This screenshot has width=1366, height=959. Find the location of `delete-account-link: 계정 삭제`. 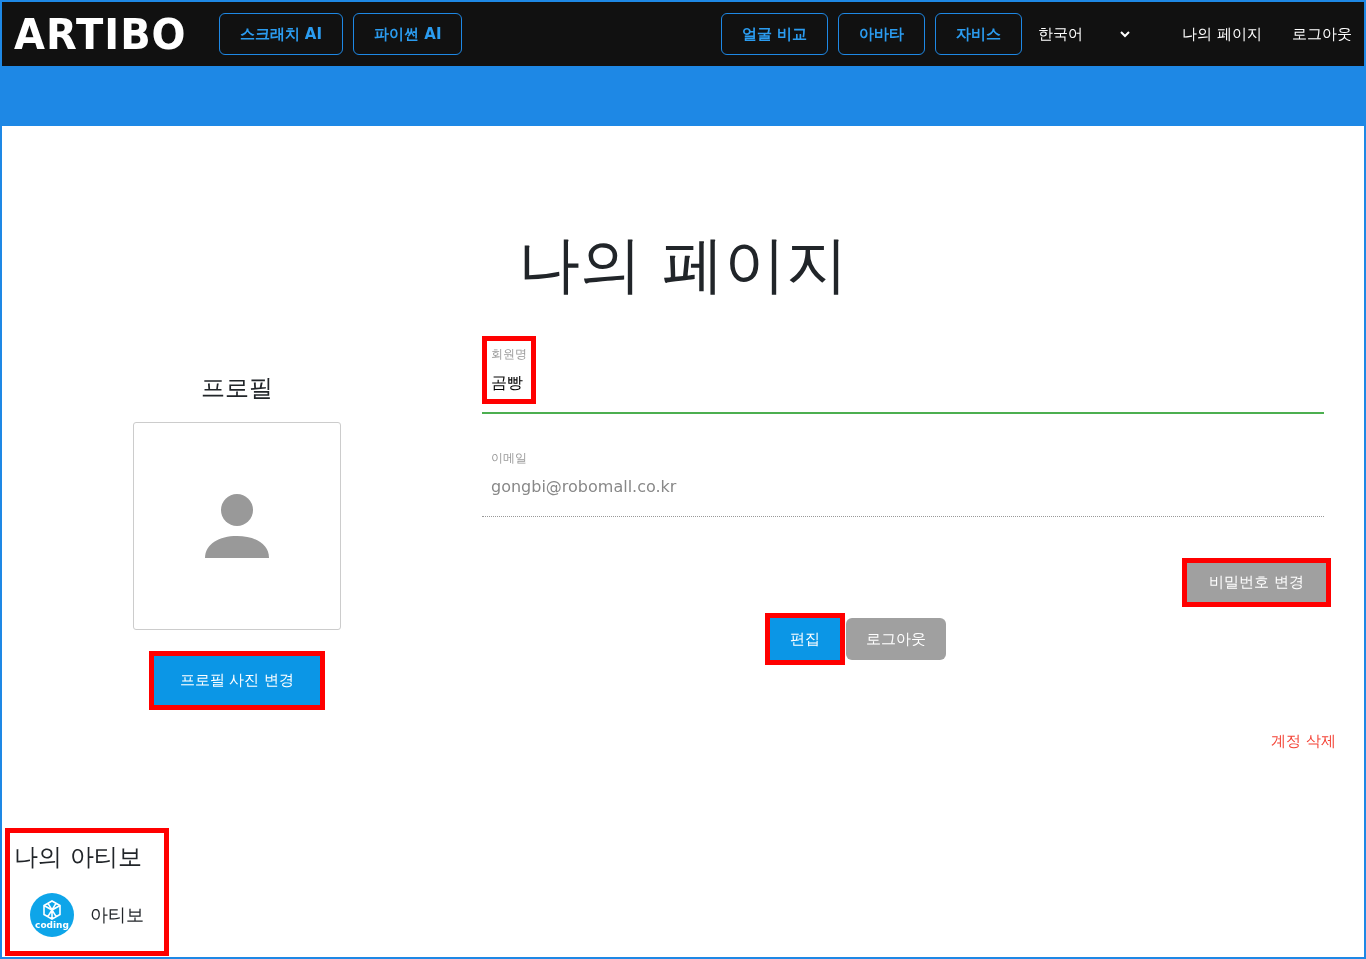

delete-account-link: 계정 삭제 is located at coordinates (1303, 741).